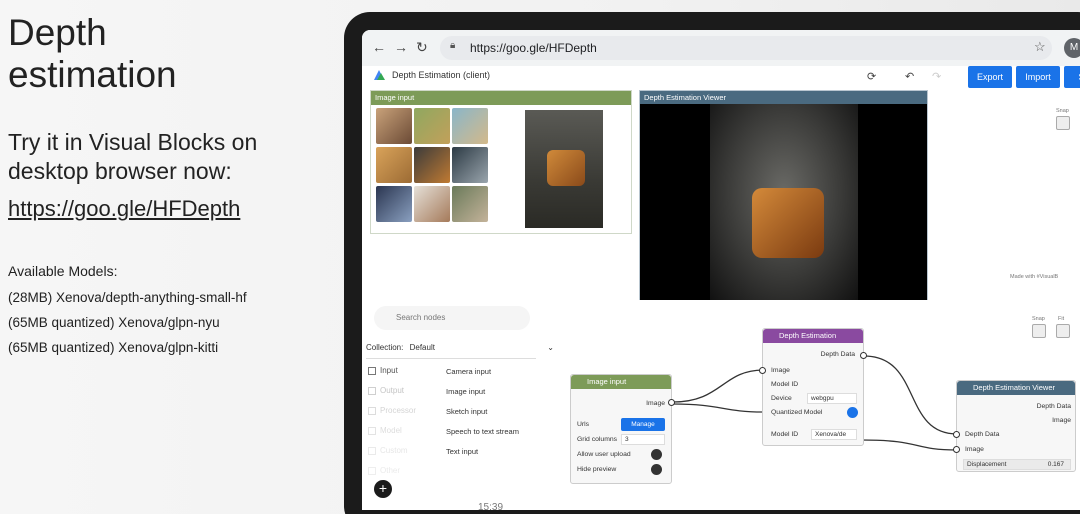  Describe the element at coordinates (718, 386) in the screenshot. I see `edge-image-to-depth` at that location.